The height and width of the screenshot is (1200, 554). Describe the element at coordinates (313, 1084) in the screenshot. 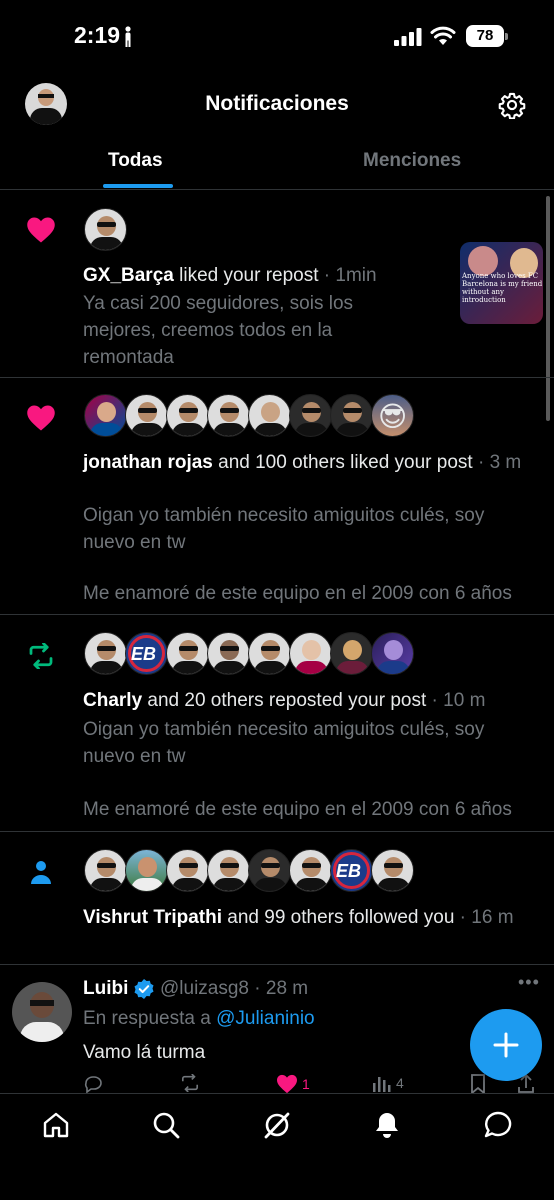

I see `post-actions: 1 4` at that location.